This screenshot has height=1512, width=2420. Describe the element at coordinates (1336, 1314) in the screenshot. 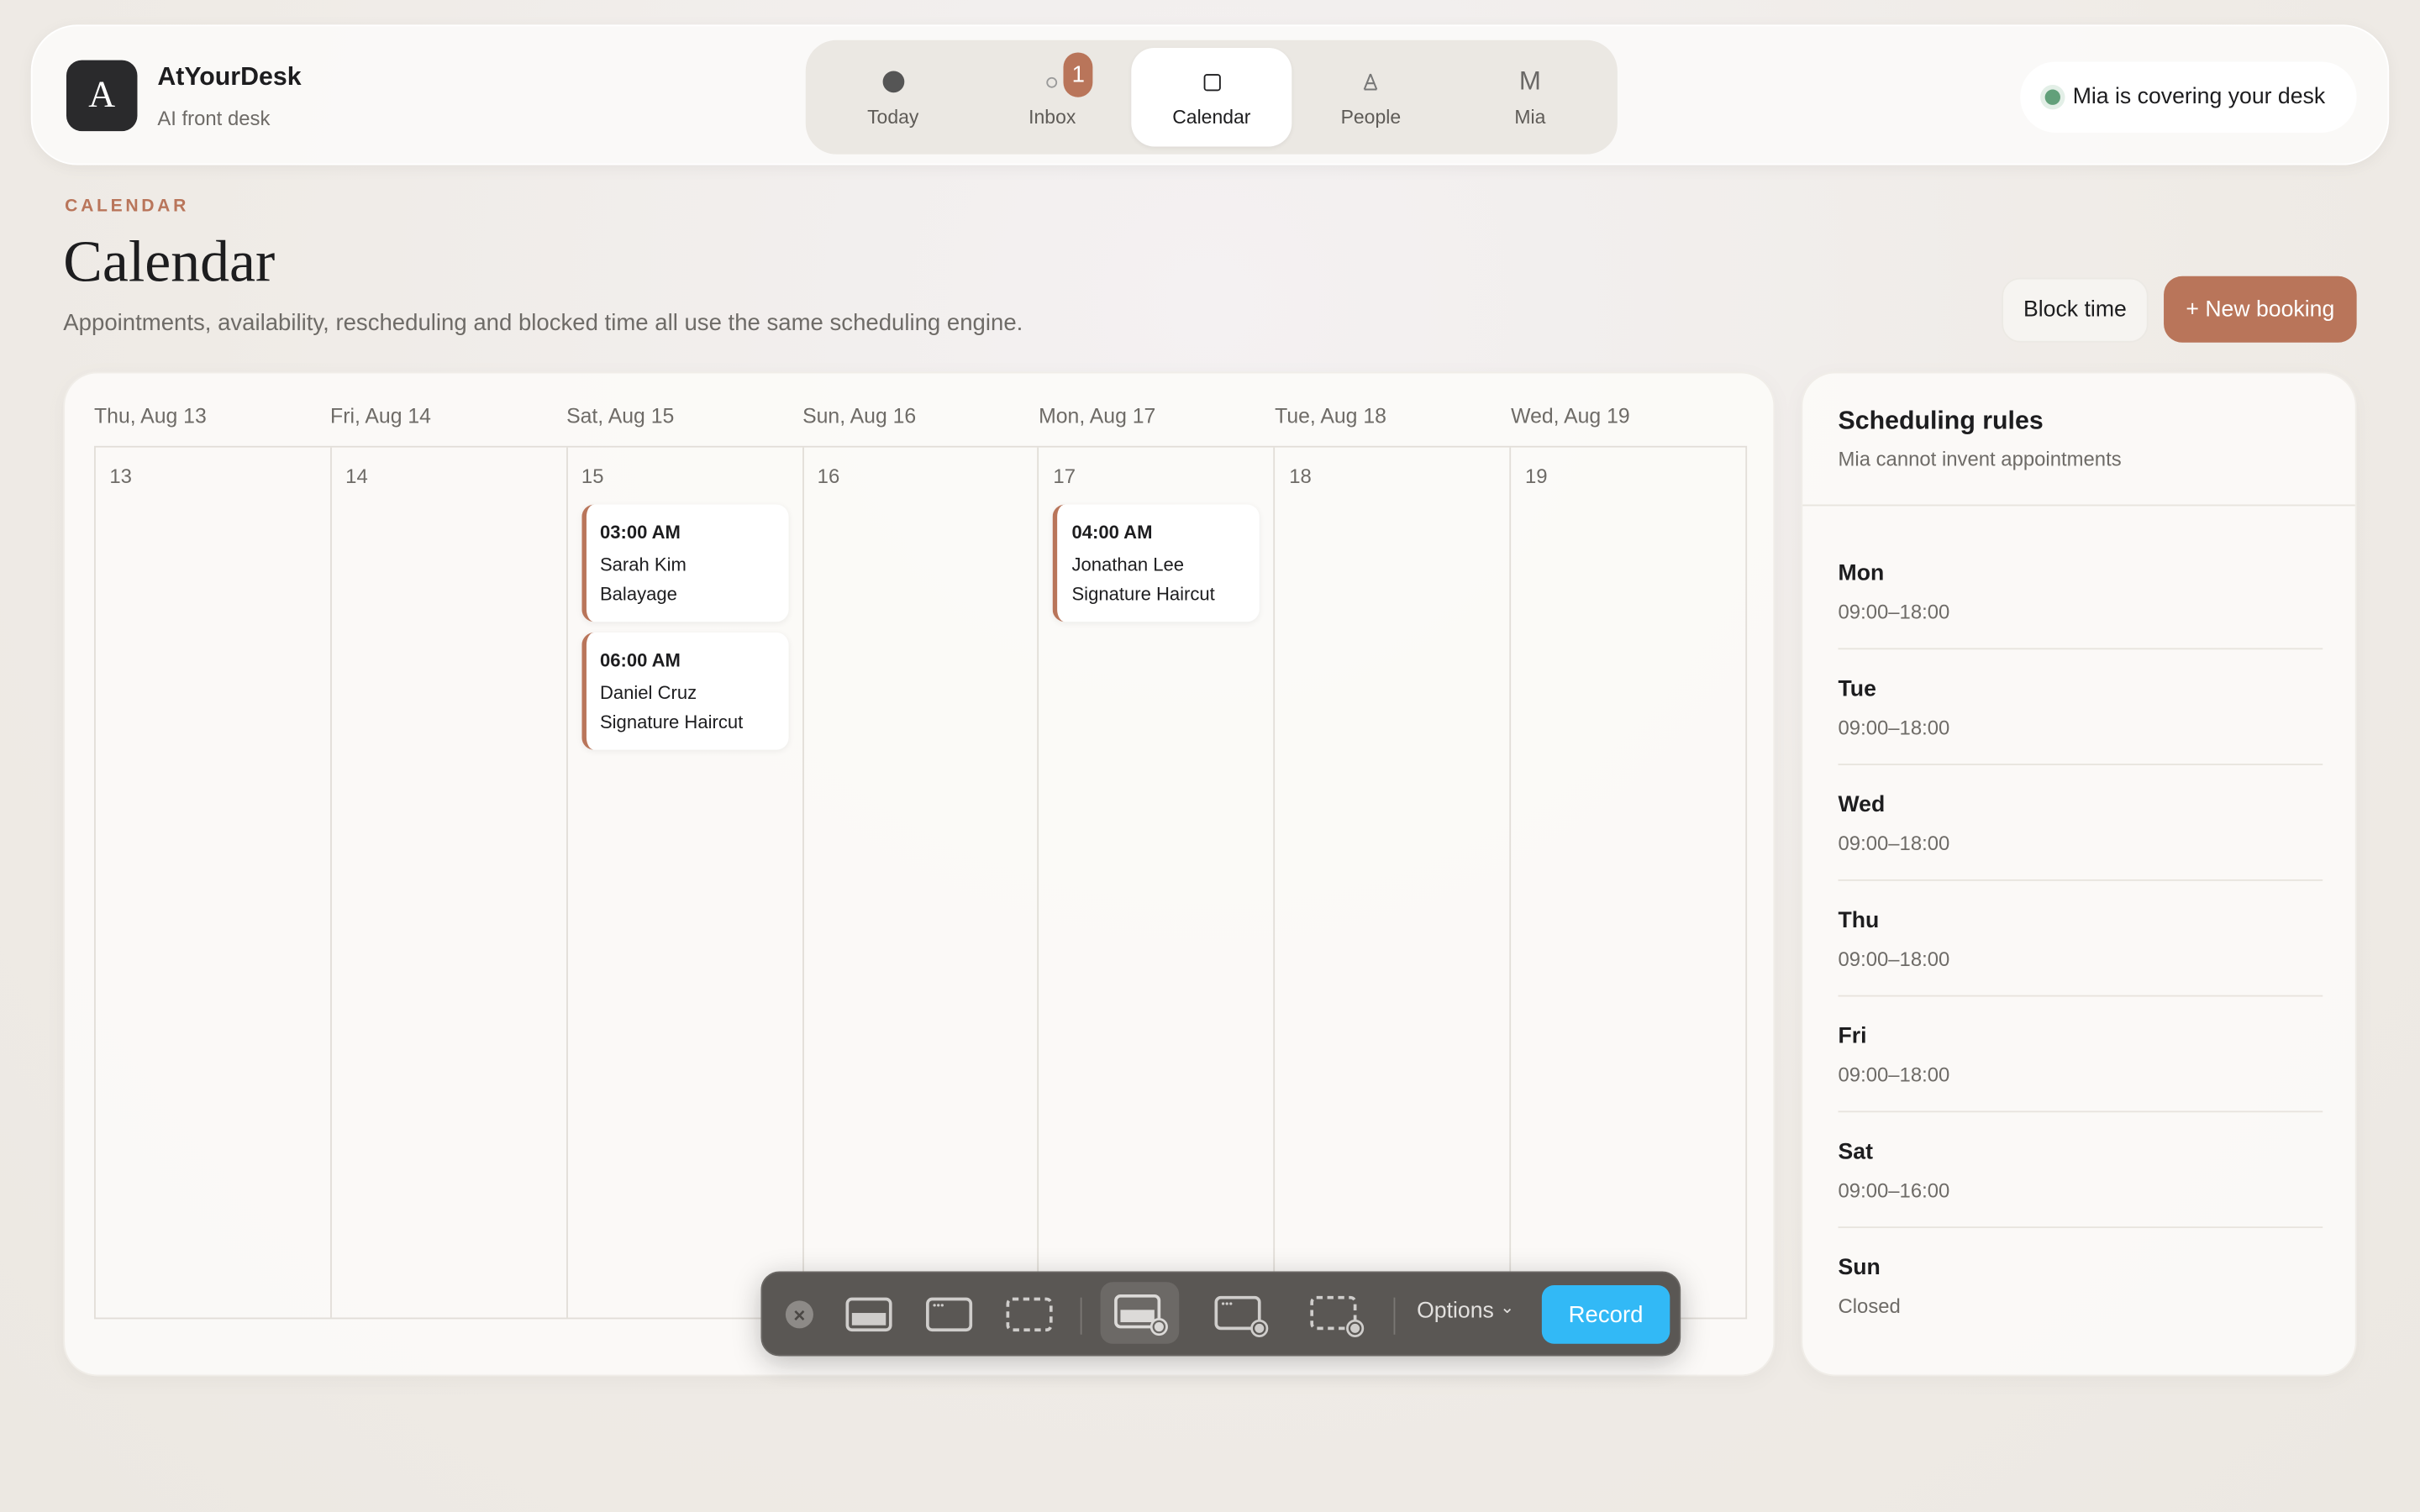

I see `record-selection-icon` at that location.